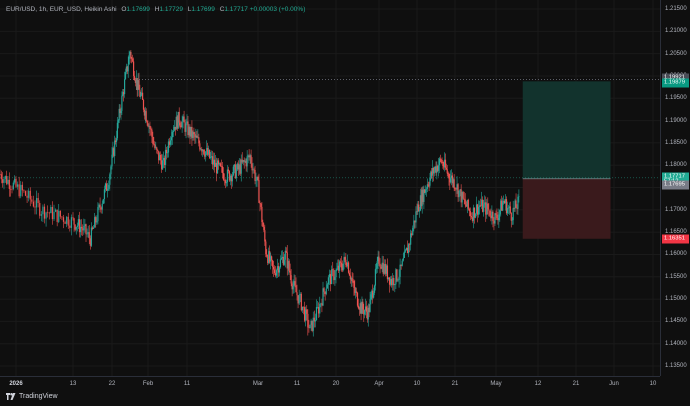  Describe the element at coordinates (61, 9) in the screenshot. I see `symbol-title: EUR/USD, 1h, EUR_USD, Heikin Ashi` at that location.